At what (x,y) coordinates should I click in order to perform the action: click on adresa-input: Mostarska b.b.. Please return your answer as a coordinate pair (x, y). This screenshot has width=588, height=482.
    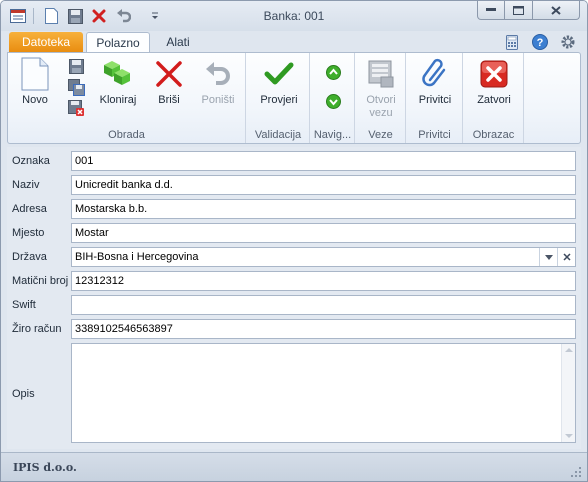
    Looking at the image, I should click on (323, 209).